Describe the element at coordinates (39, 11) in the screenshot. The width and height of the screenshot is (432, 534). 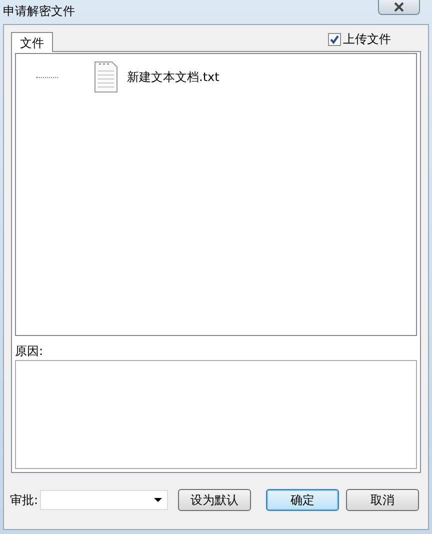
I see `window-title: 申请解密文件` at that location.